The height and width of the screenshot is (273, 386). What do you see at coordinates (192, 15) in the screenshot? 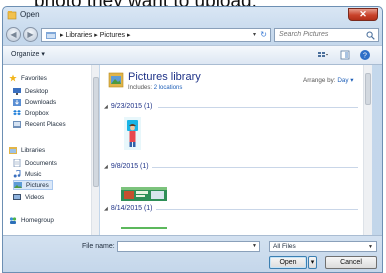
I see `title-bar: Open ✕` at bounding box center [192, 15].